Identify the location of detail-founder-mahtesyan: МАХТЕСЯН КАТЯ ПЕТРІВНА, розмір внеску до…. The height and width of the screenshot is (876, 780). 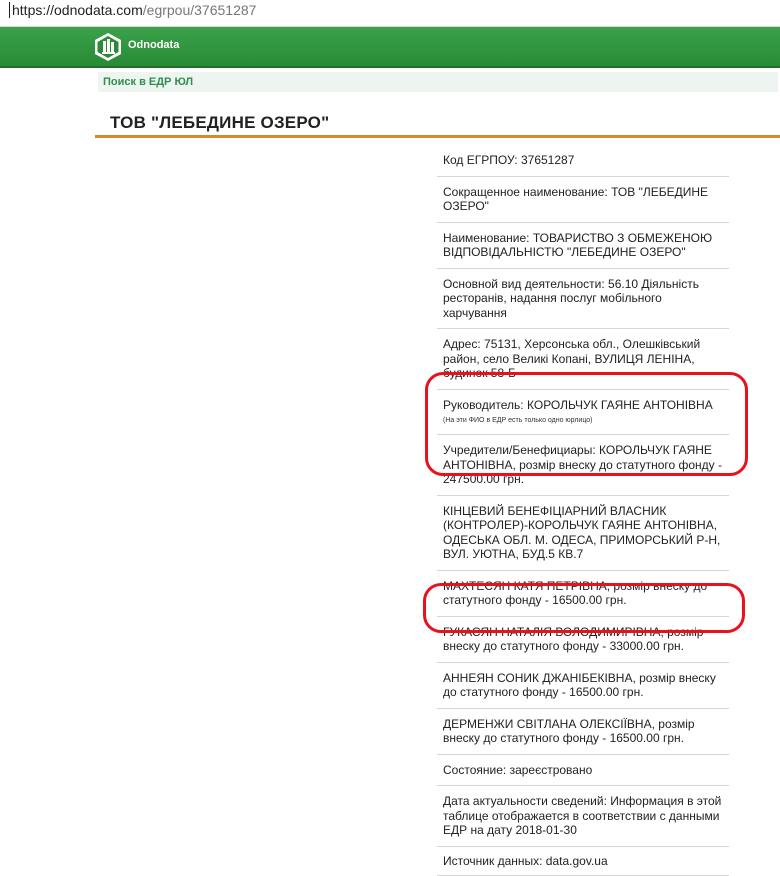
(583, 594).